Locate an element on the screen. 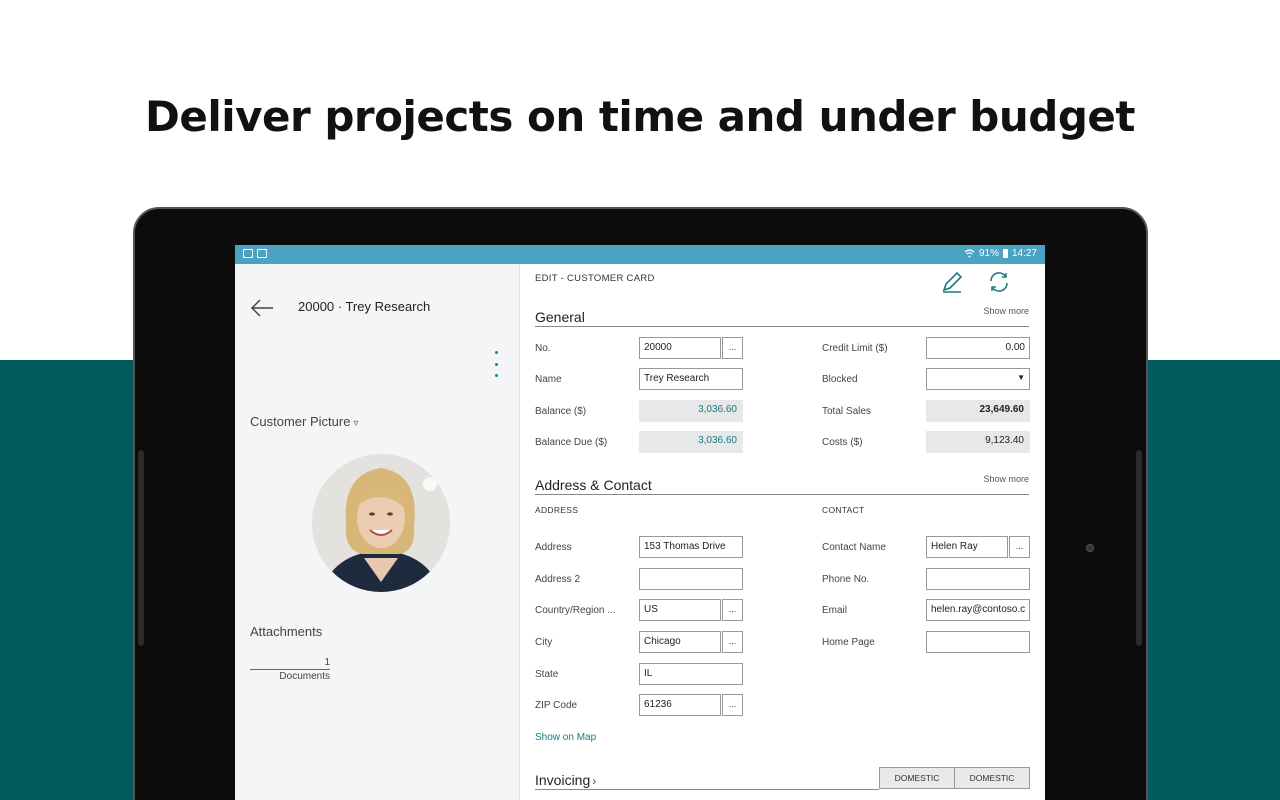 Image resolution: width=1280 pixels, height=800 pixels. zip-field: 61236 is located at coordinates (680, 705).